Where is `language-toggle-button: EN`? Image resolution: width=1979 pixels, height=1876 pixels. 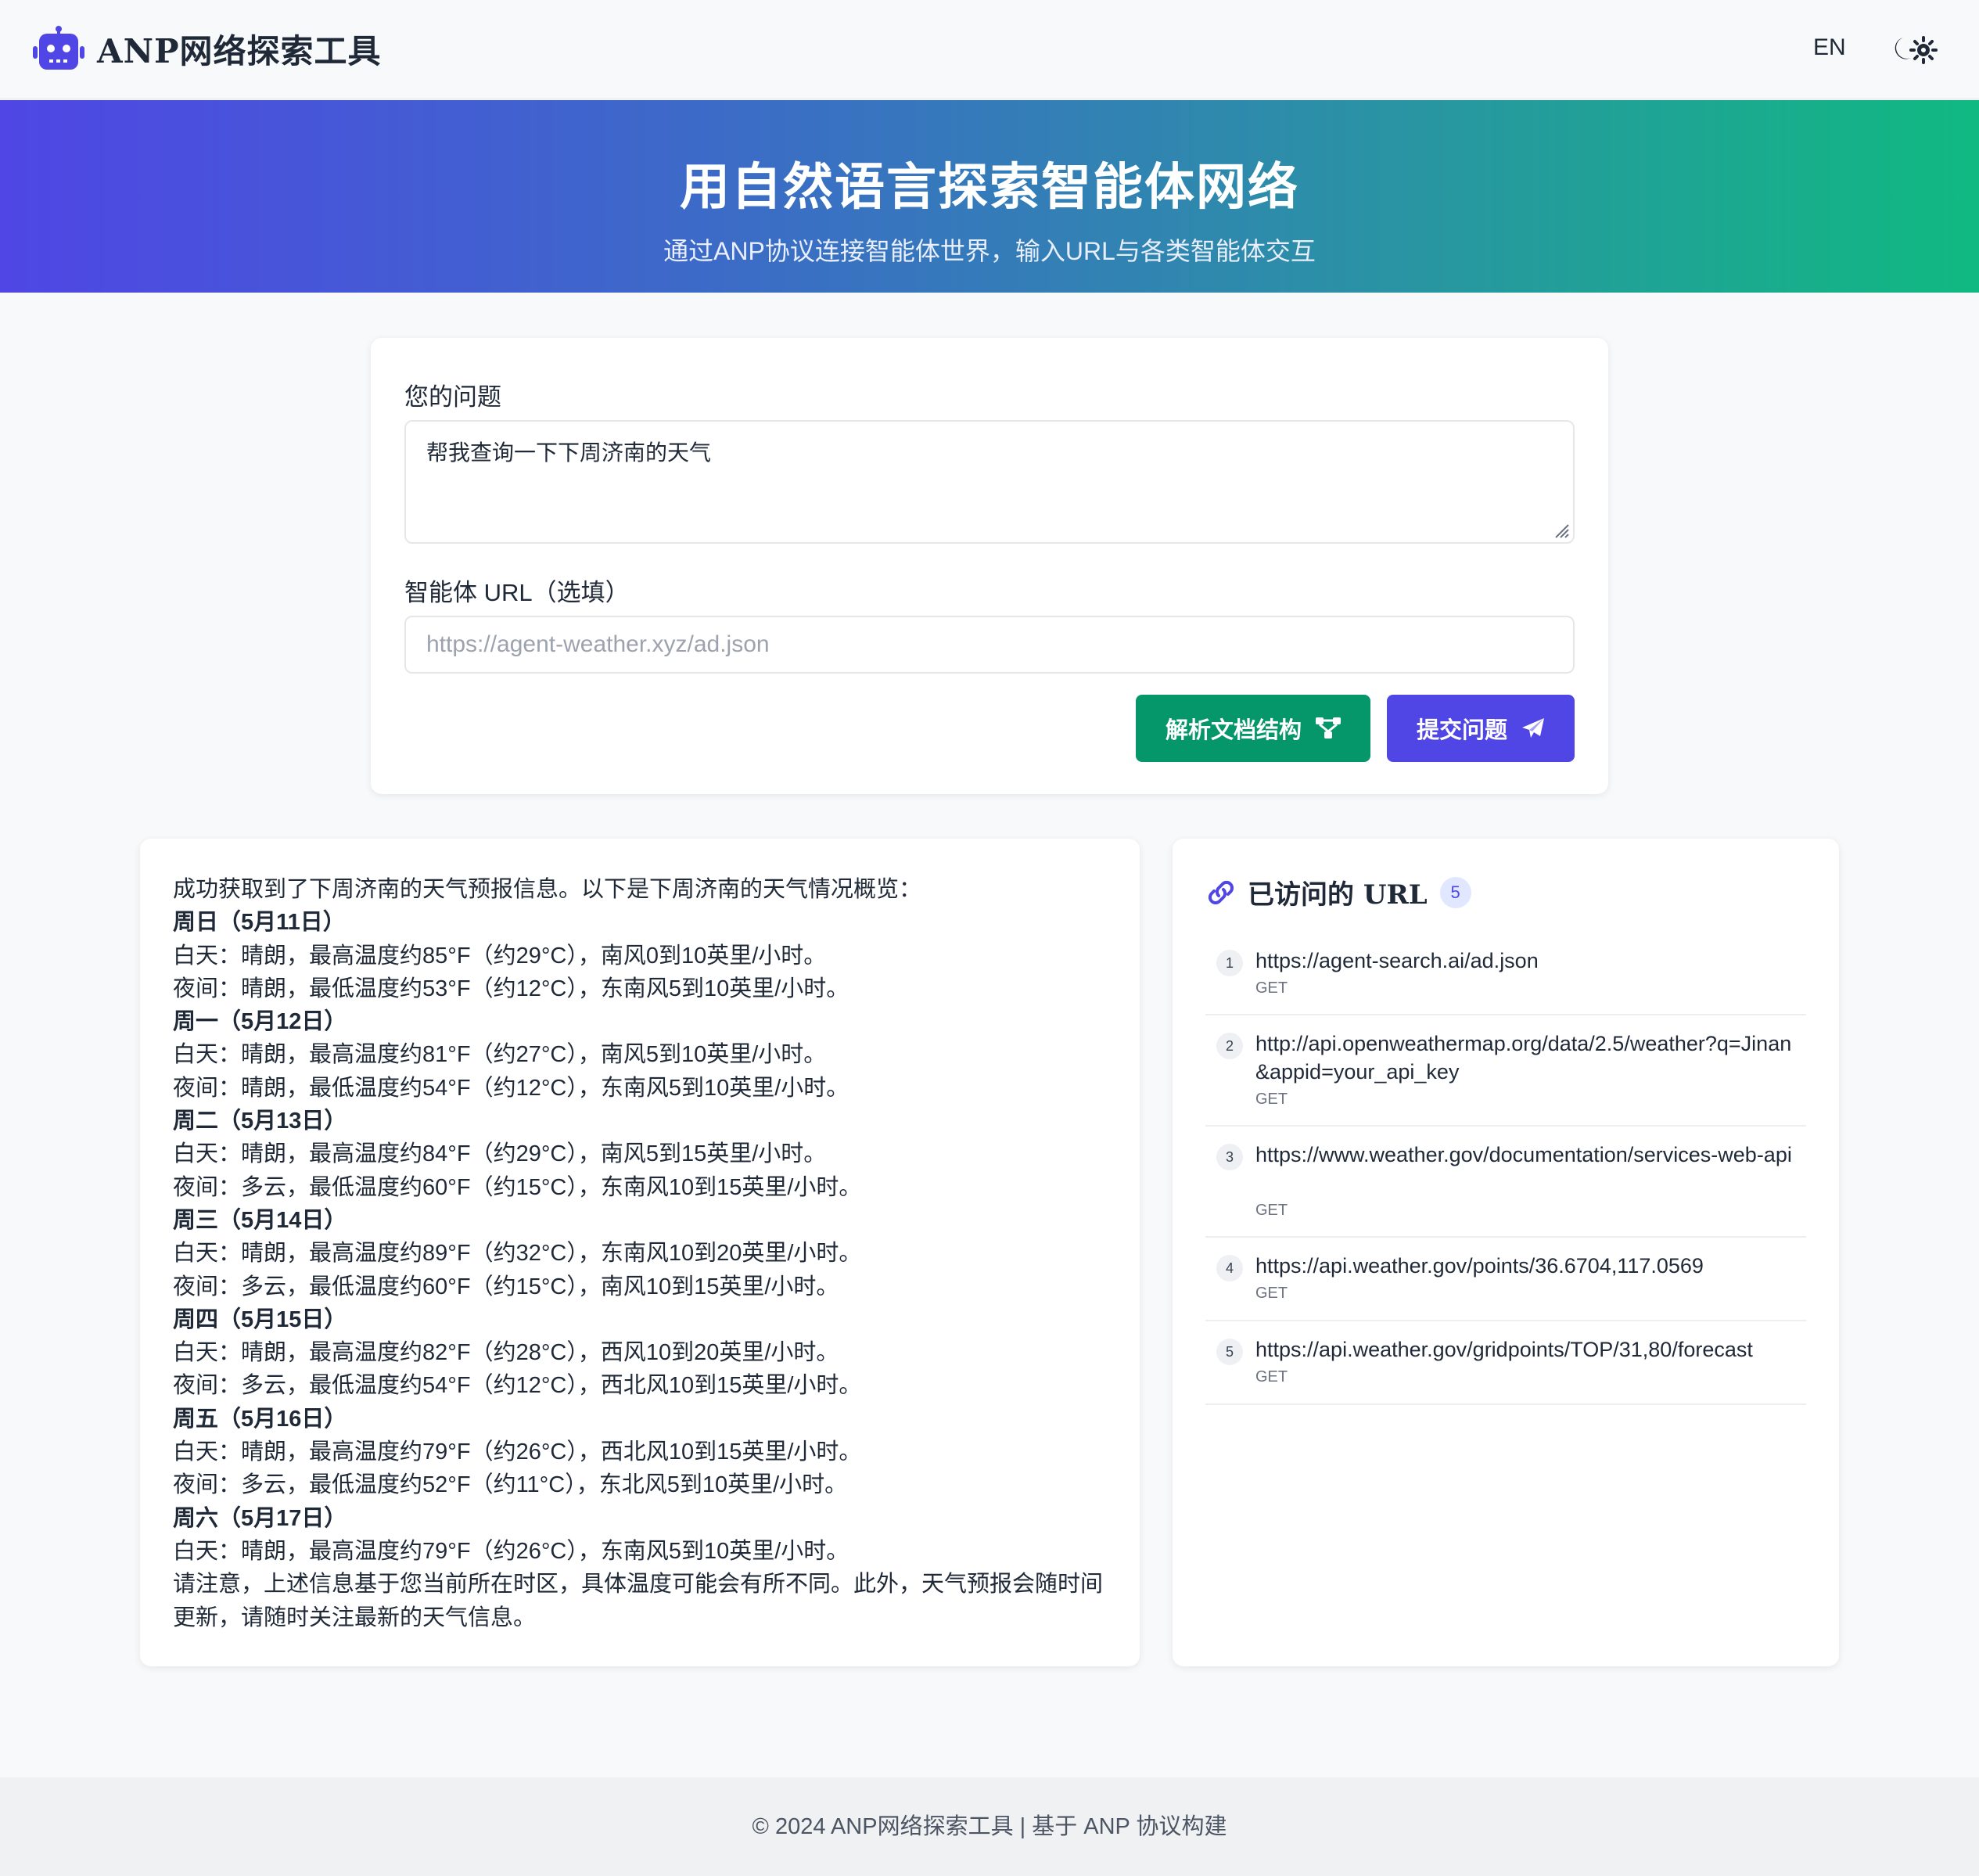
language-toggle-button: EN is located at coordinates (1829, 47).